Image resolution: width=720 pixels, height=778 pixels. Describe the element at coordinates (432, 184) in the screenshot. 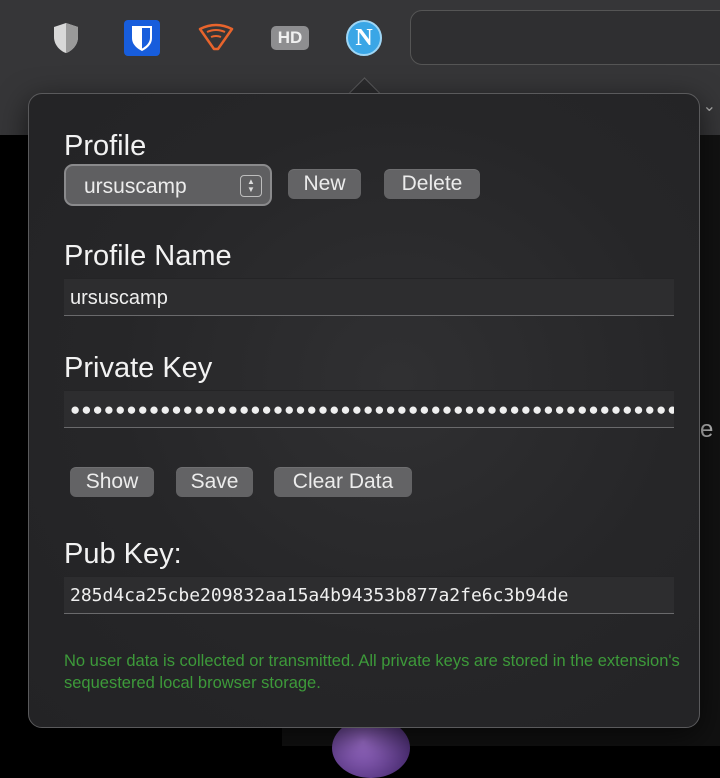

I see `delete-profile-button: Delete` at that location.